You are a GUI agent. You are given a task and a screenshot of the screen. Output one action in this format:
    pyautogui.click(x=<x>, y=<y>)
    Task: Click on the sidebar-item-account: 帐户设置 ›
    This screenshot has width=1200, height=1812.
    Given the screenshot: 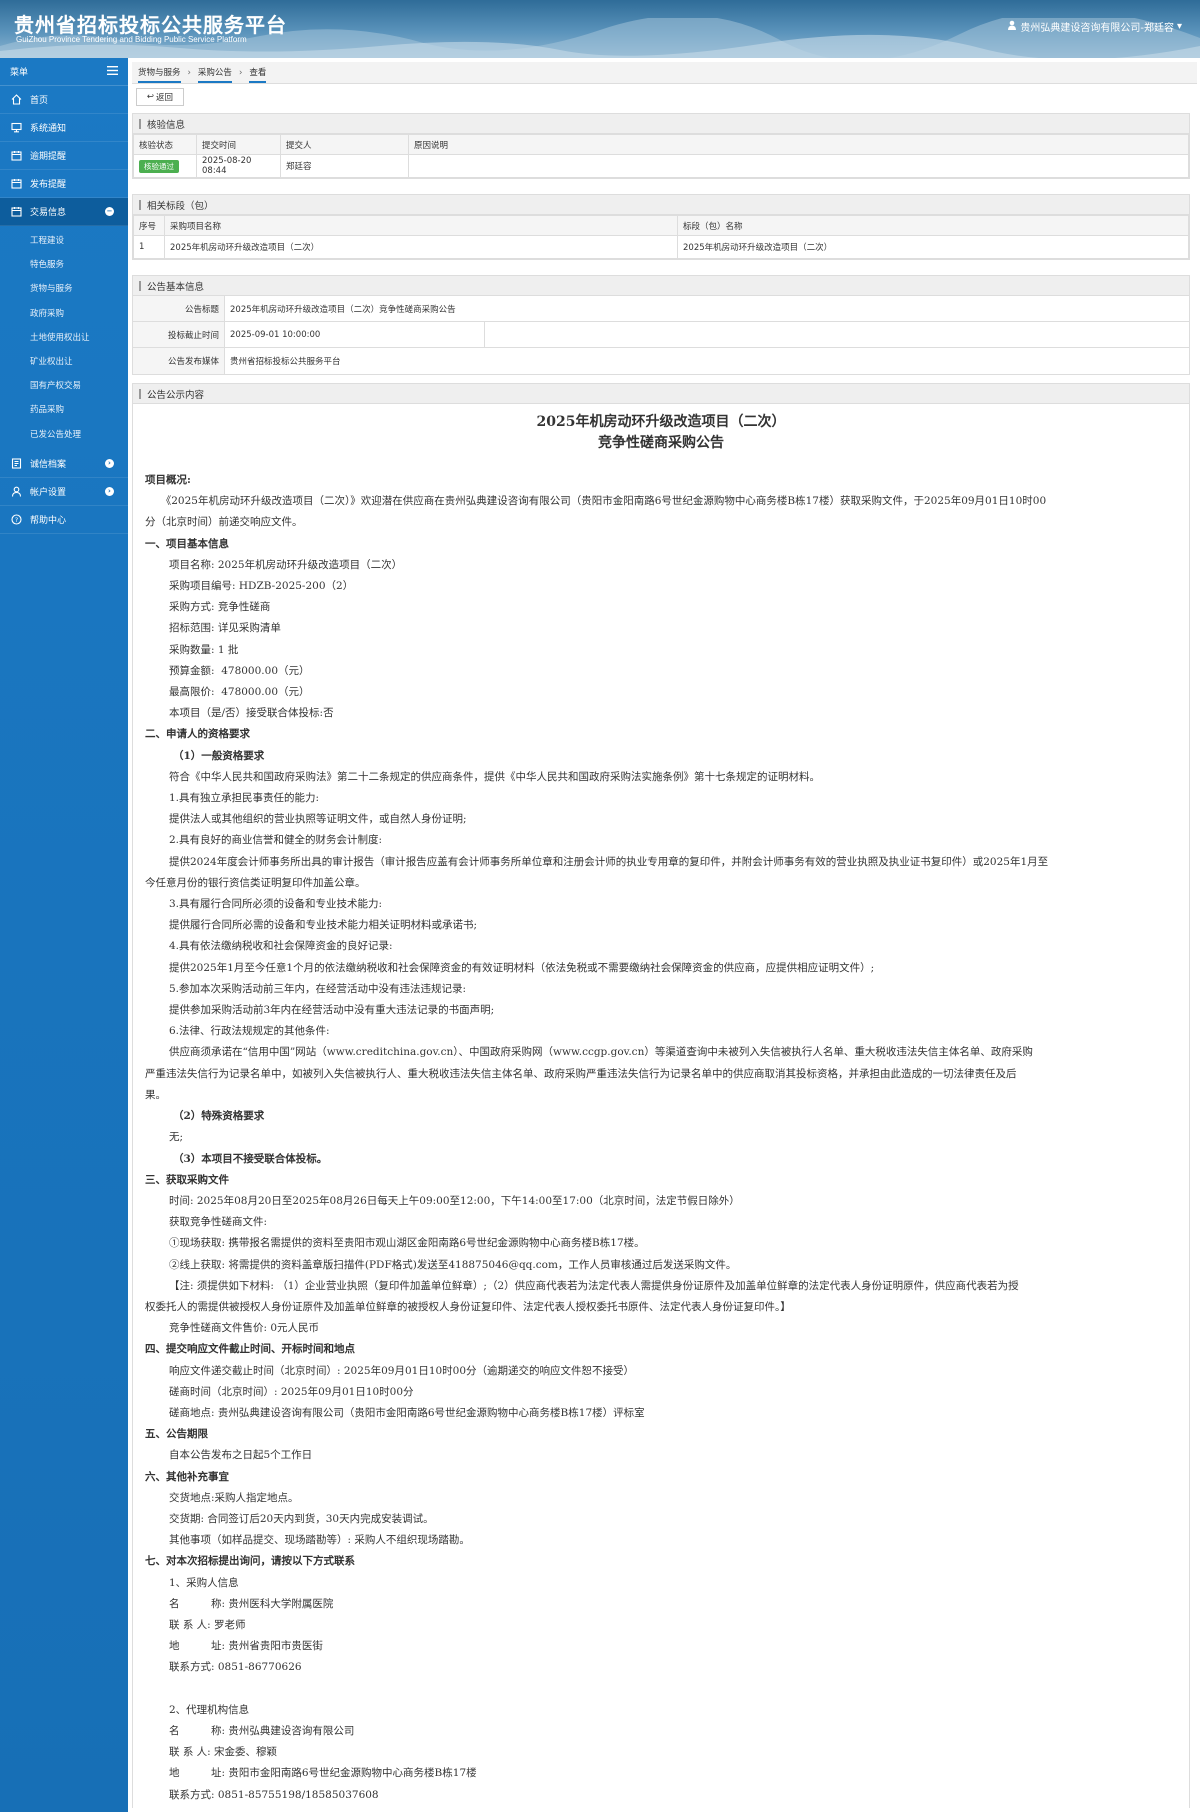 What is the action you would take?
    pyautogui.click(x=64, y=492)
    